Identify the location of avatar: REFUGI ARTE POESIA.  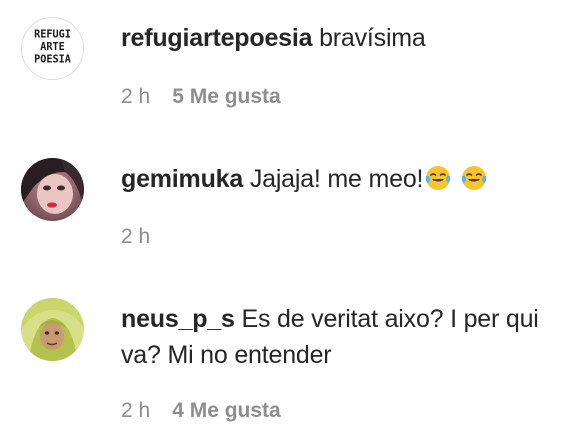
(52, 48).